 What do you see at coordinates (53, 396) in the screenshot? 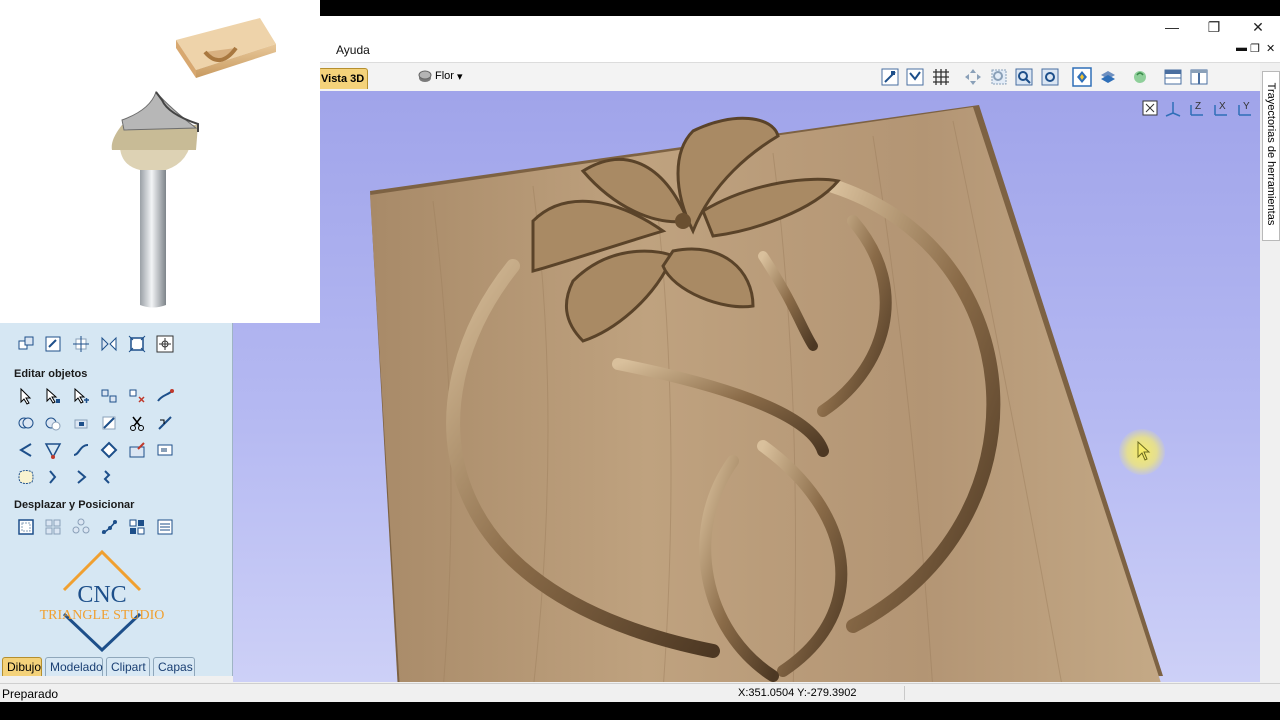
I see `node-edit-icon` at bounding box center [53, 396].